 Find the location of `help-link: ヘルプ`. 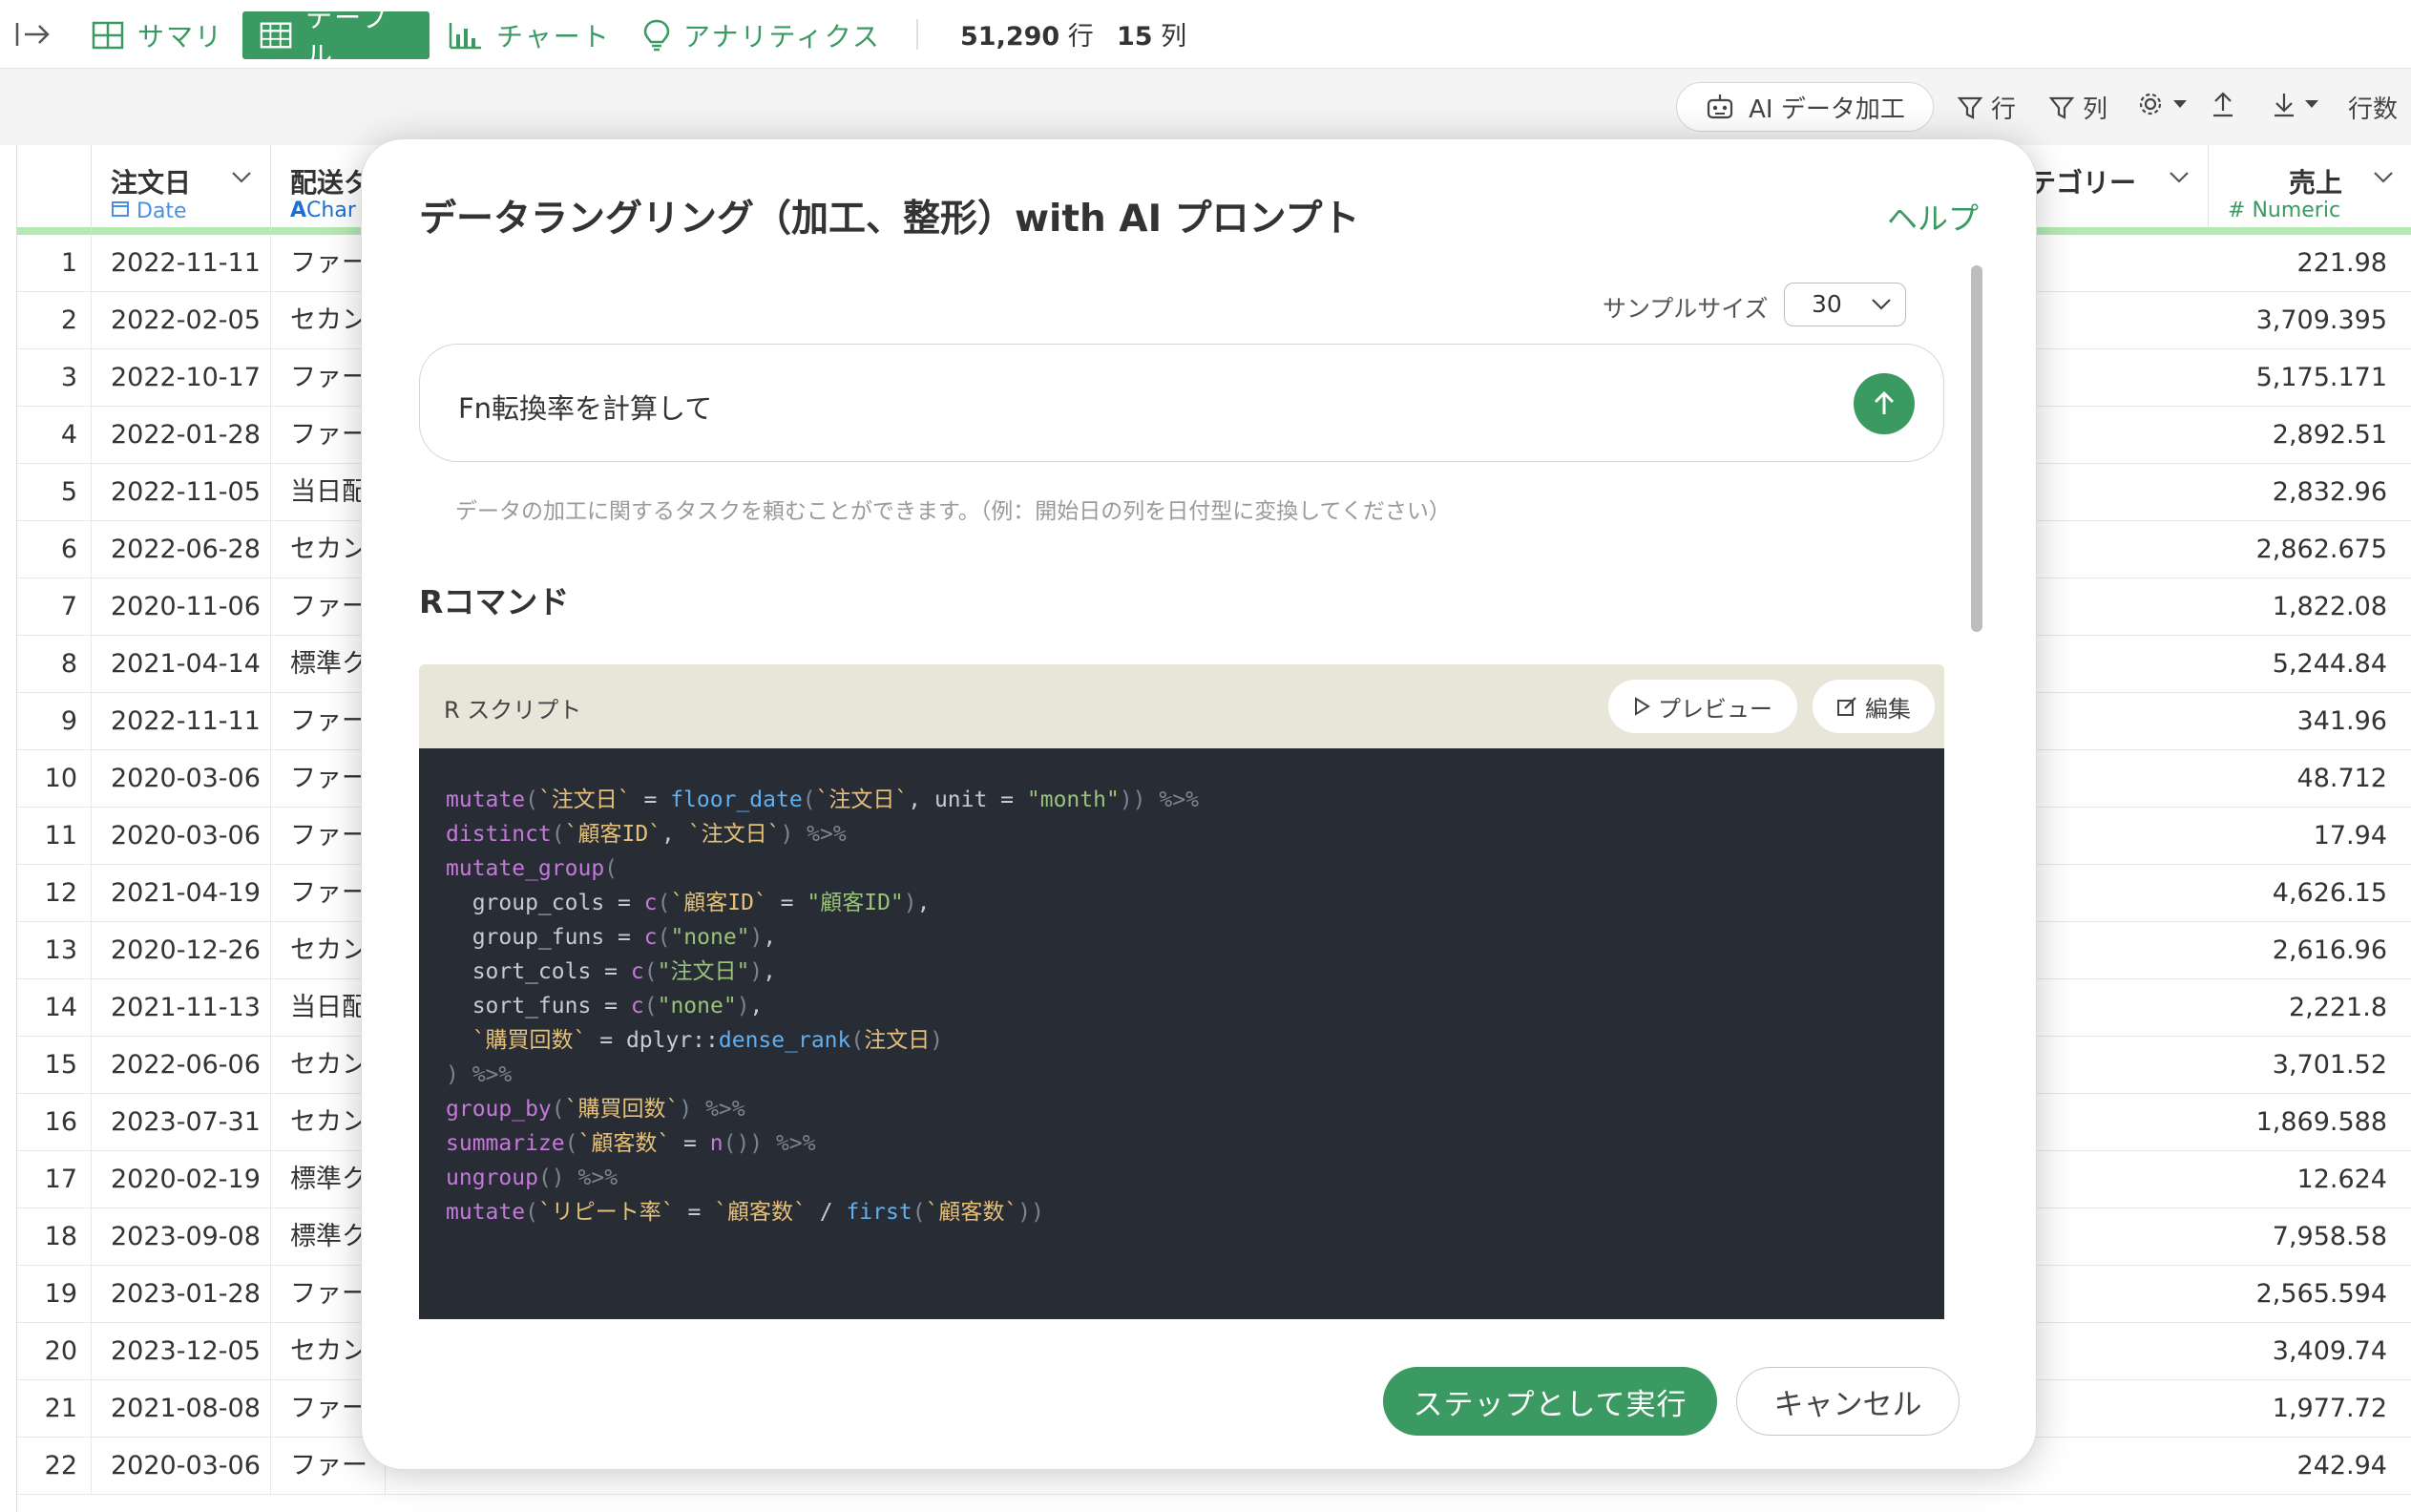

help-link: ヘルプ is located at coordinates (1933, 217).